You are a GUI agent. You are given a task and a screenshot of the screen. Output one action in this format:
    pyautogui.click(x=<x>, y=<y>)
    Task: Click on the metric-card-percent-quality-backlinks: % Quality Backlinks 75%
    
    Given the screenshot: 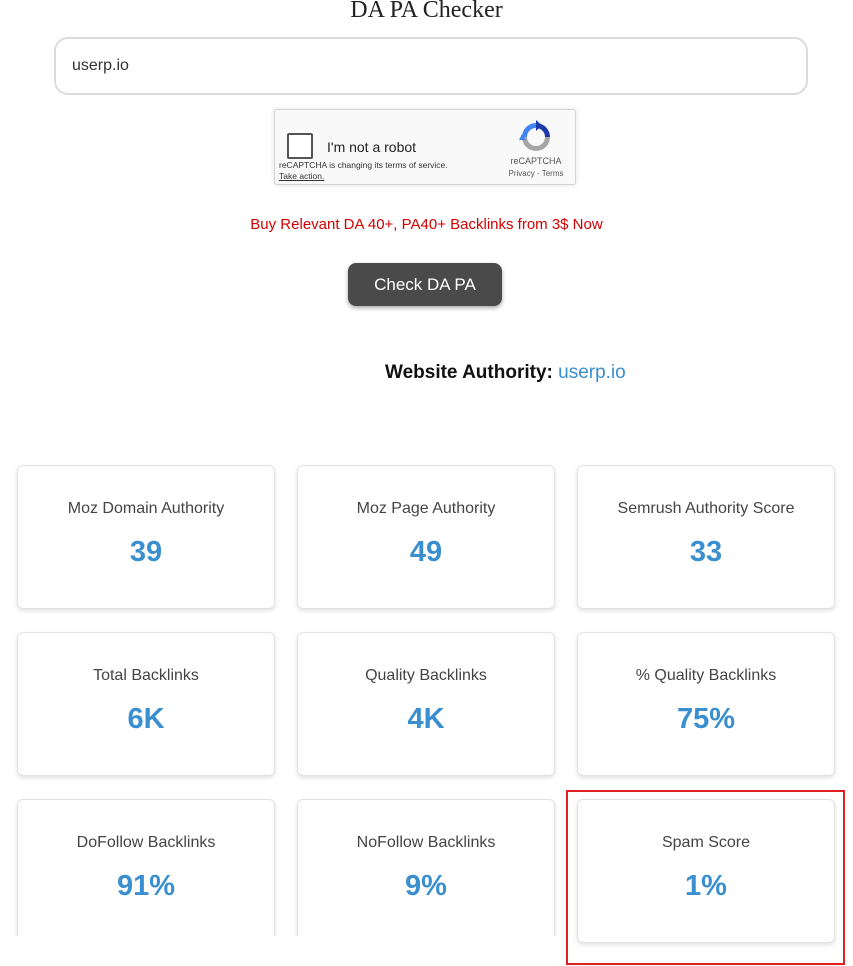 What is the action you would take?
    pyautogui.click(x=706, y=704)
    